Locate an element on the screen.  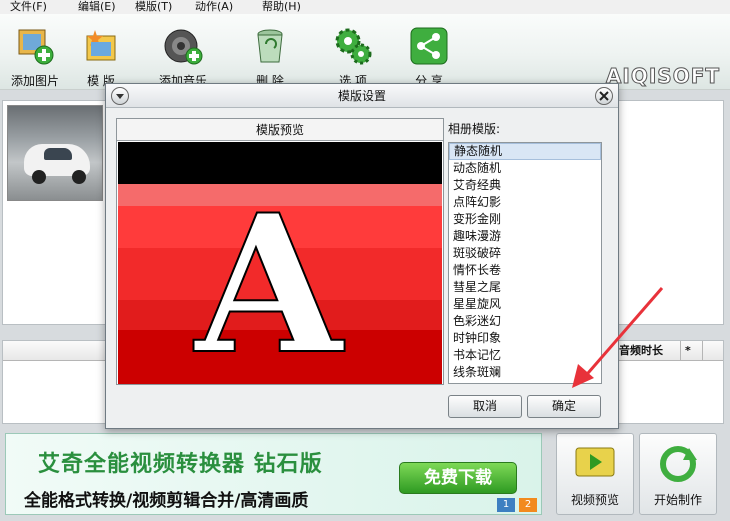
template-button: 模 版 is located at coordinates (101, 57).